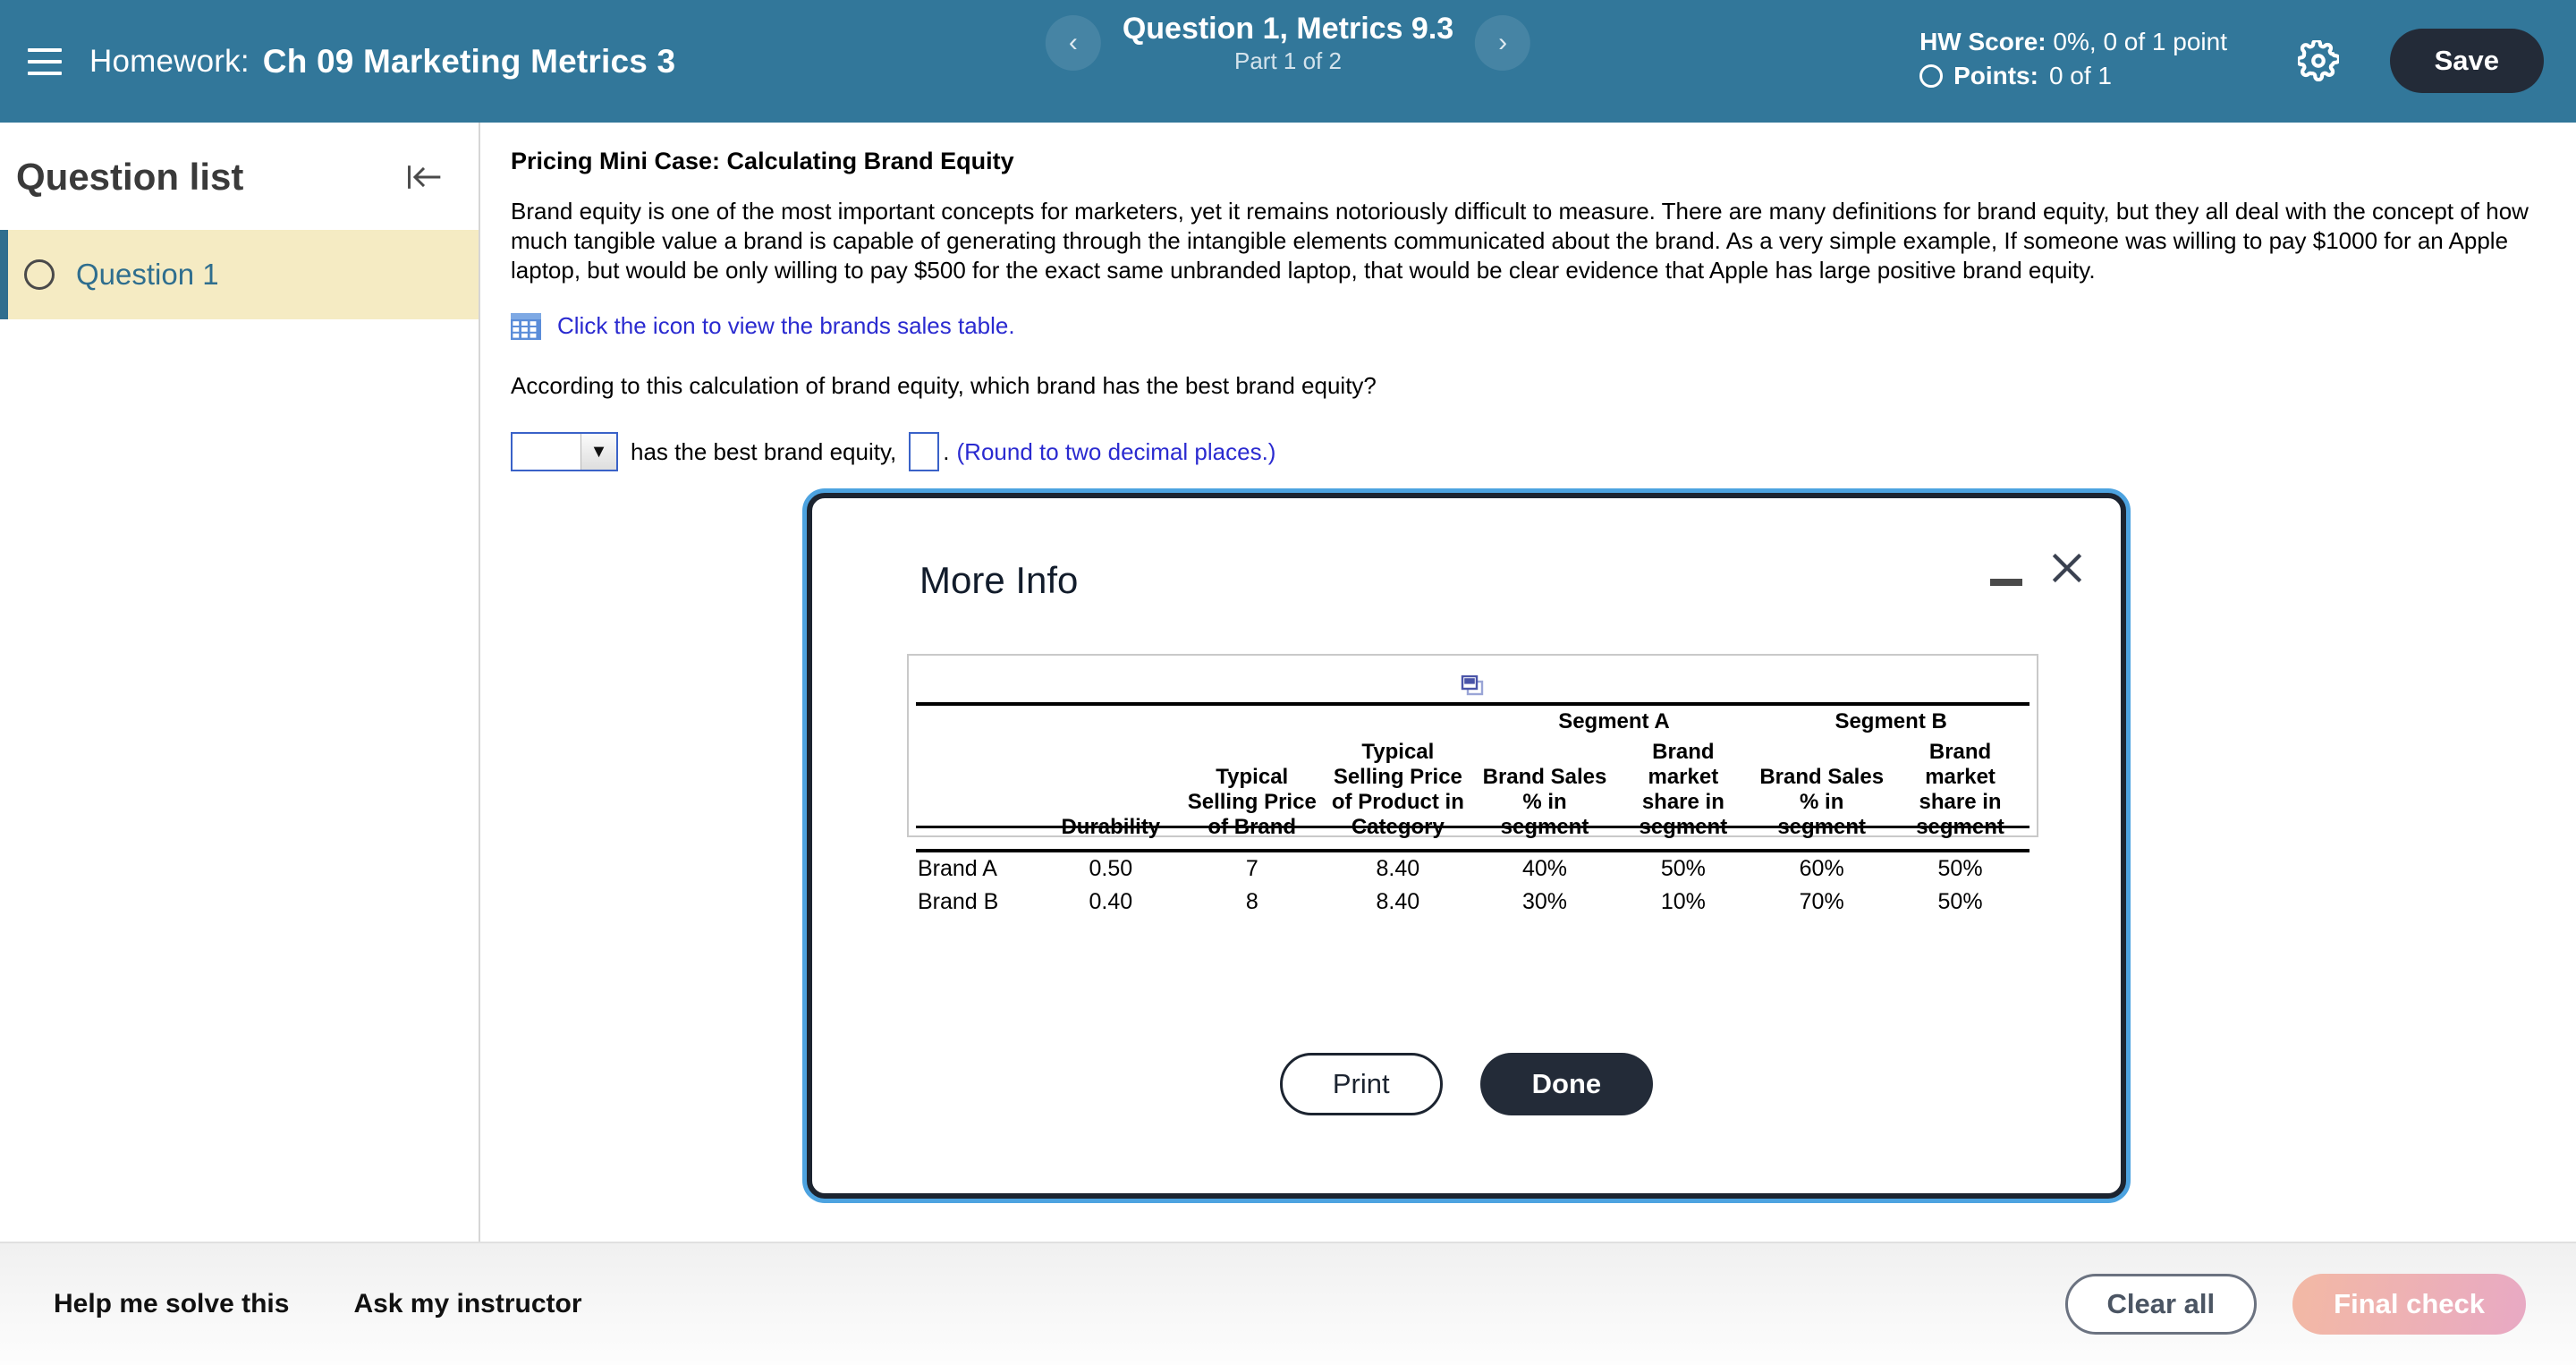  Describe the element at coordinates (1288, 29) in the screenshot. I see `current-question-title: Question 1, Metrics 9.3` at that location.